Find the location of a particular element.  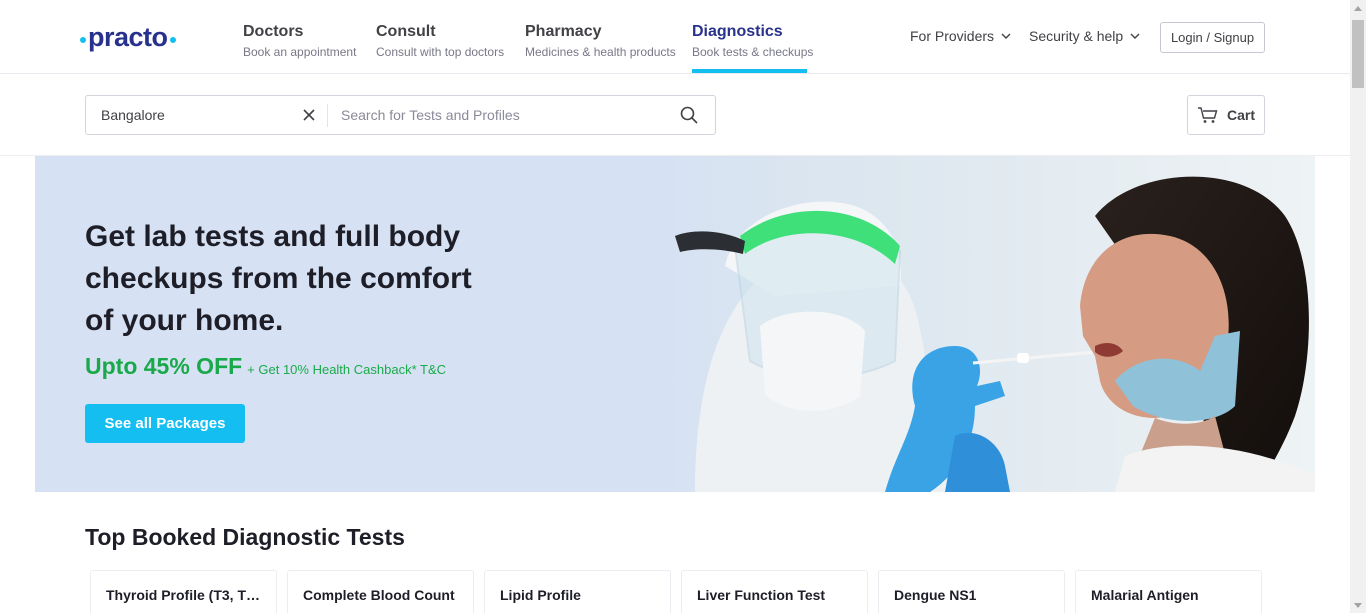

test-card: Liver Function Test is located at coordinates (774, 591).